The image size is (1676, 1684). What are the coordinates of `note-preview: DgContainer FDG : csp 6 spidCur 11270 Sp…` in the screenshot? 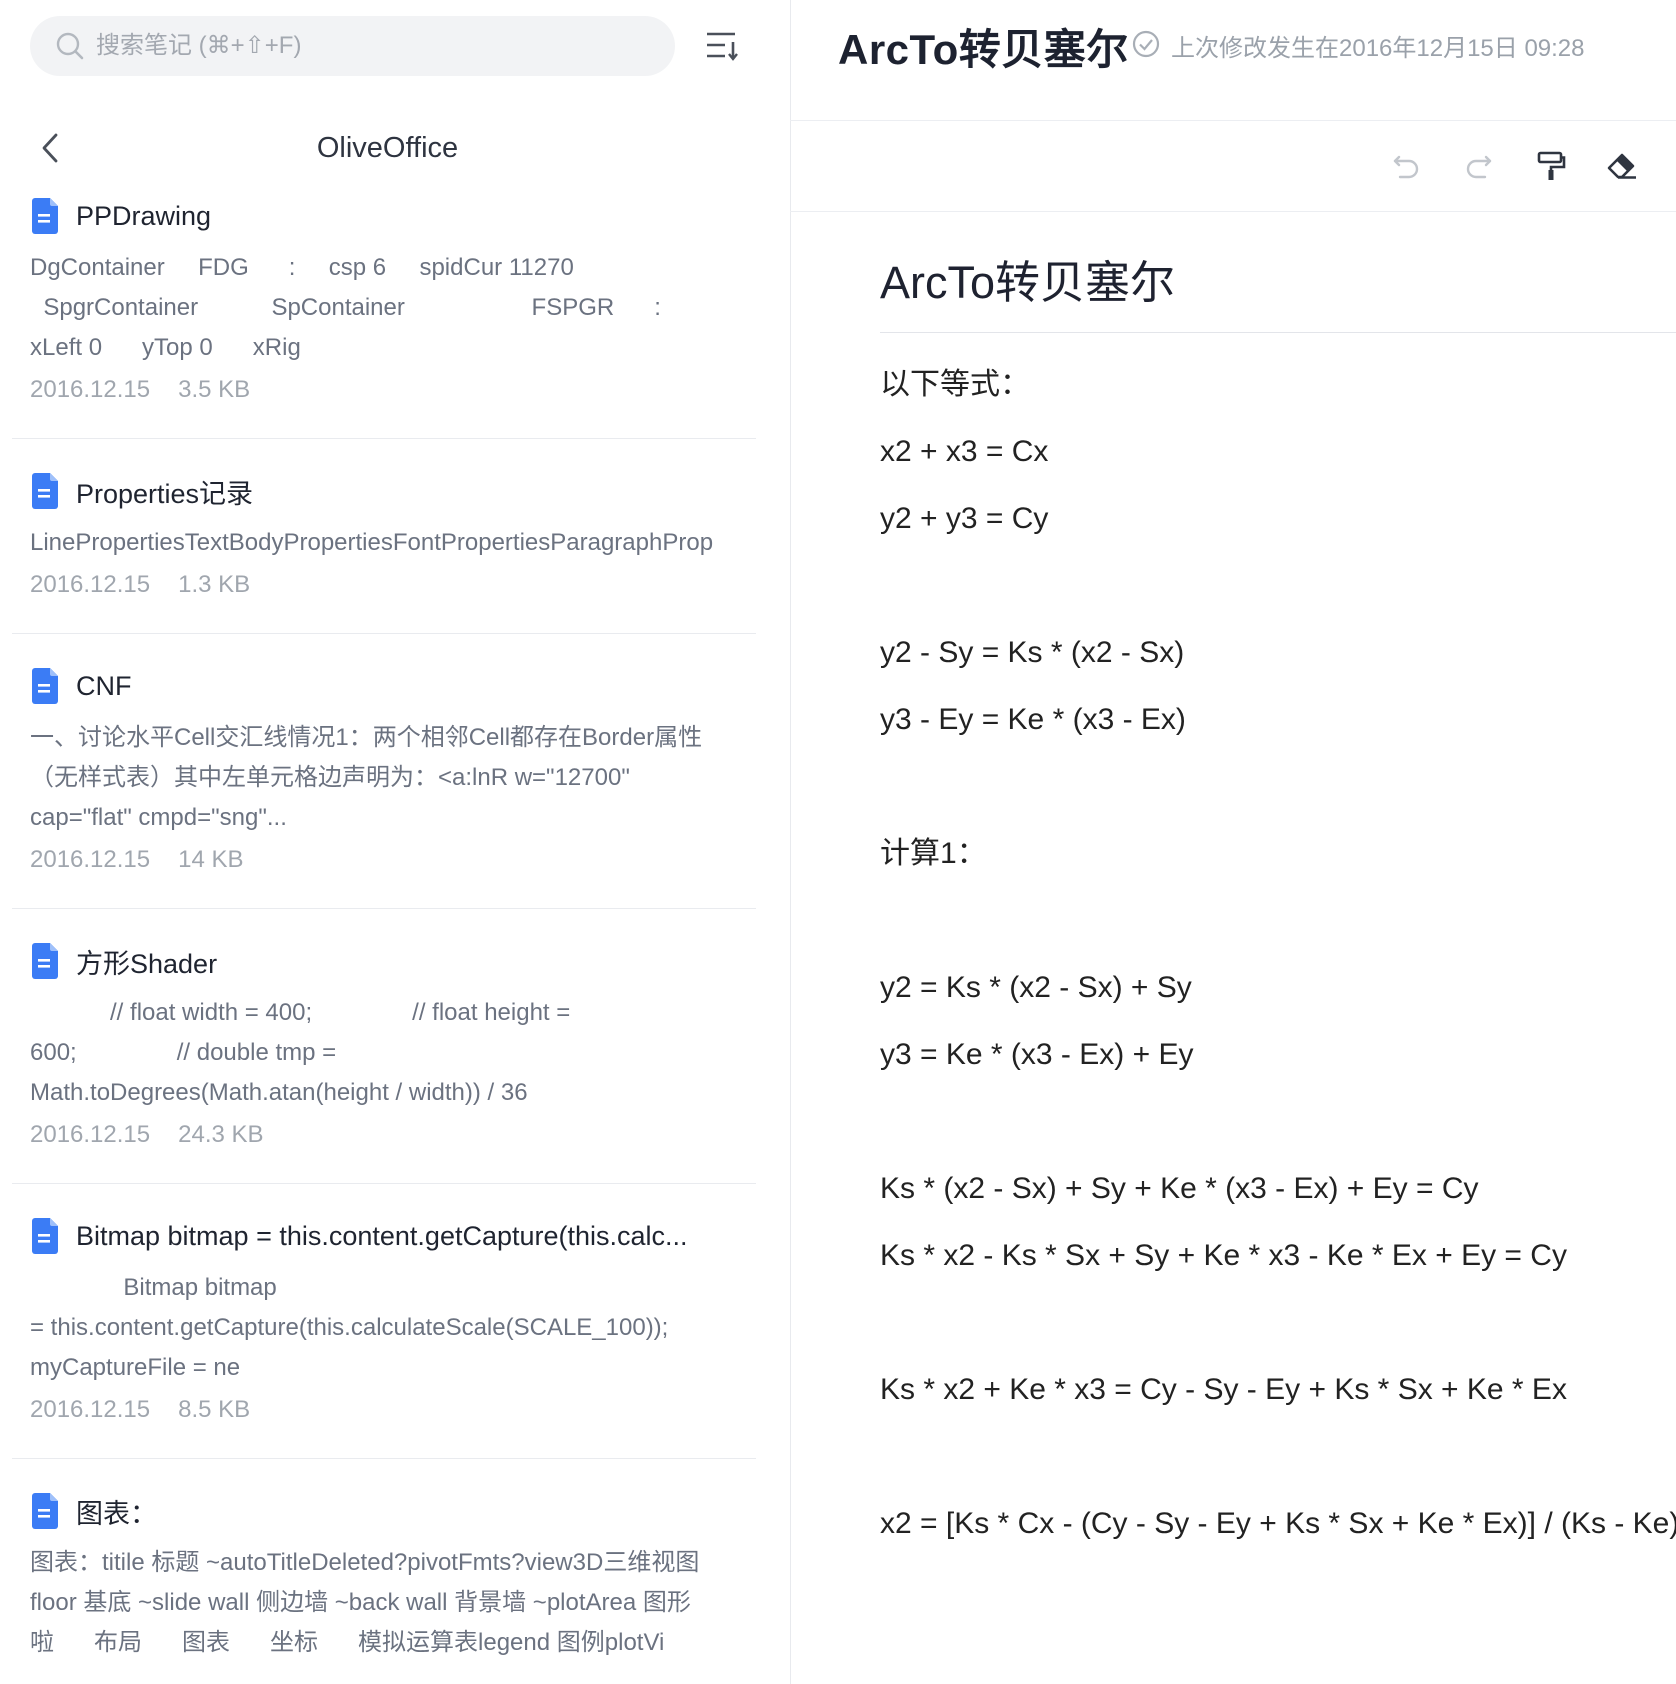 It's located at (345, 307).